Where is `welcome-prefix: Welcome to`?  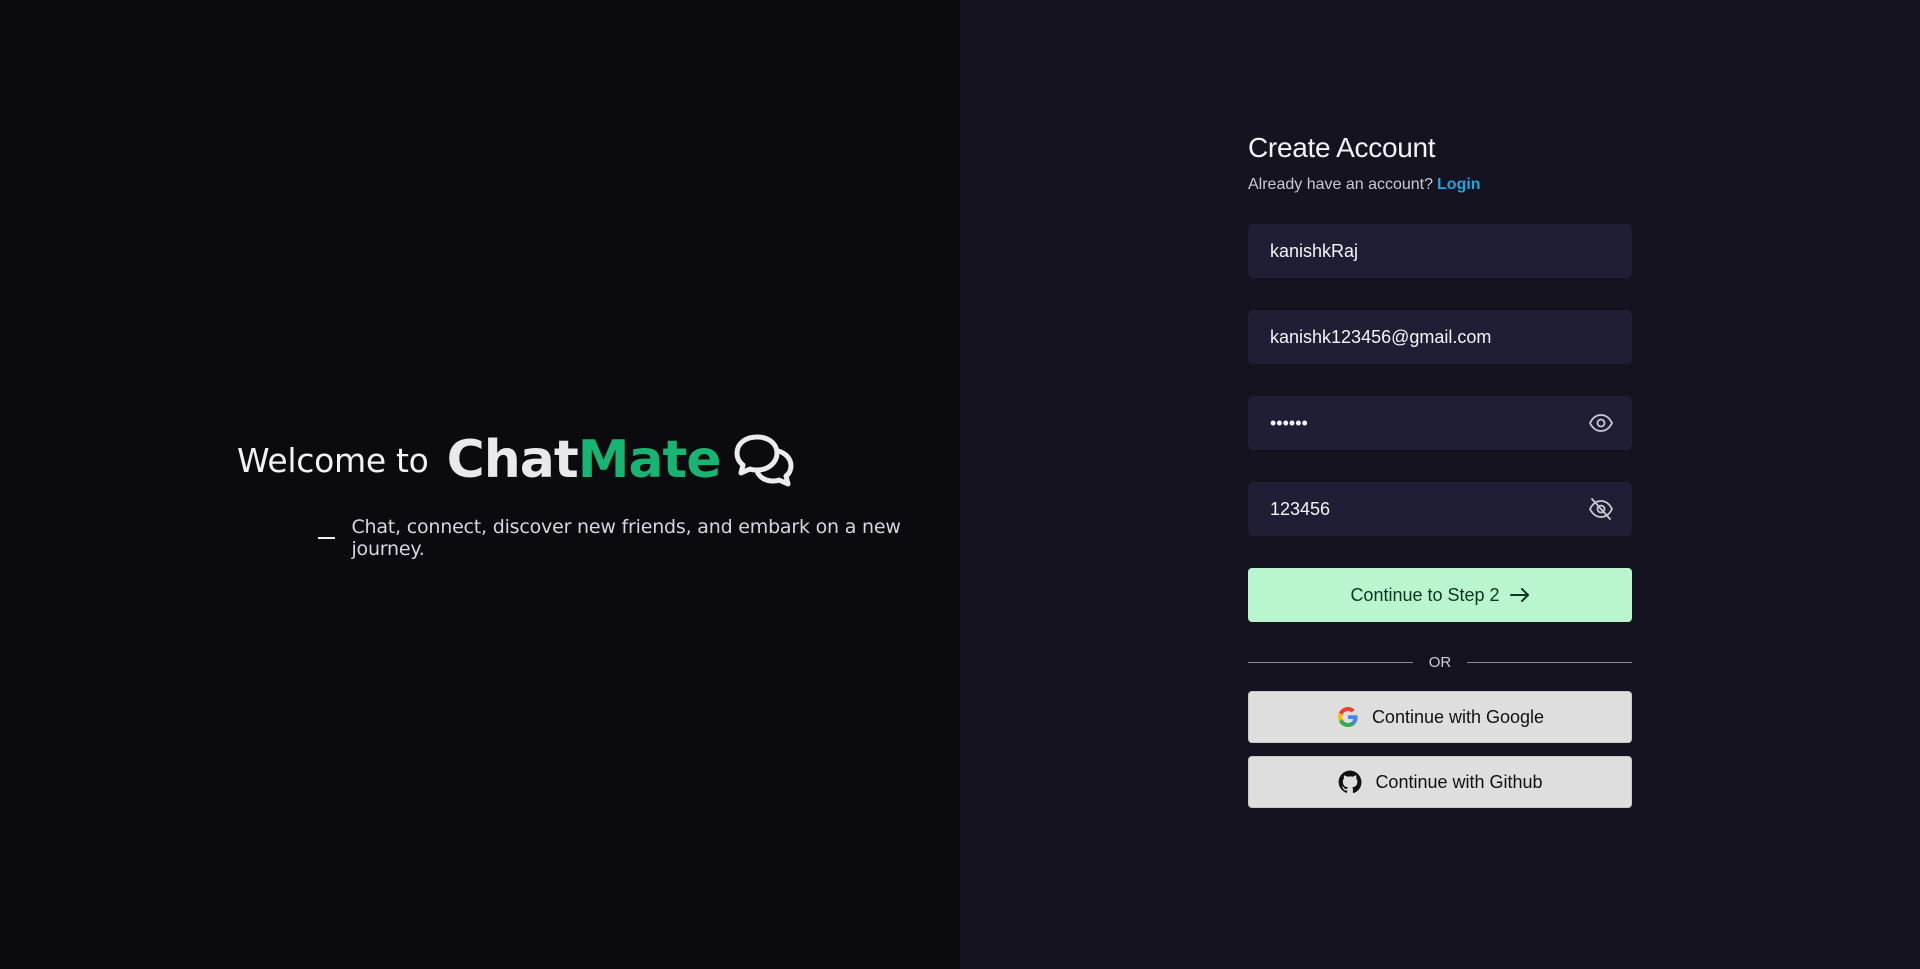 welcome-prefix: Welcome to is located at coordinates (333, 460).